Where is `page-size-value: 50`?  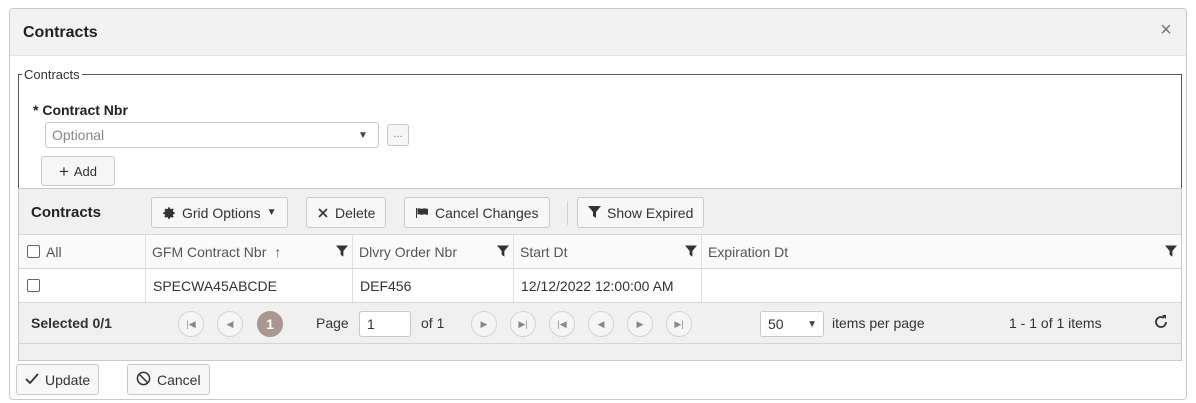 page-size-value: 50 is located at coordinates (776, 324).